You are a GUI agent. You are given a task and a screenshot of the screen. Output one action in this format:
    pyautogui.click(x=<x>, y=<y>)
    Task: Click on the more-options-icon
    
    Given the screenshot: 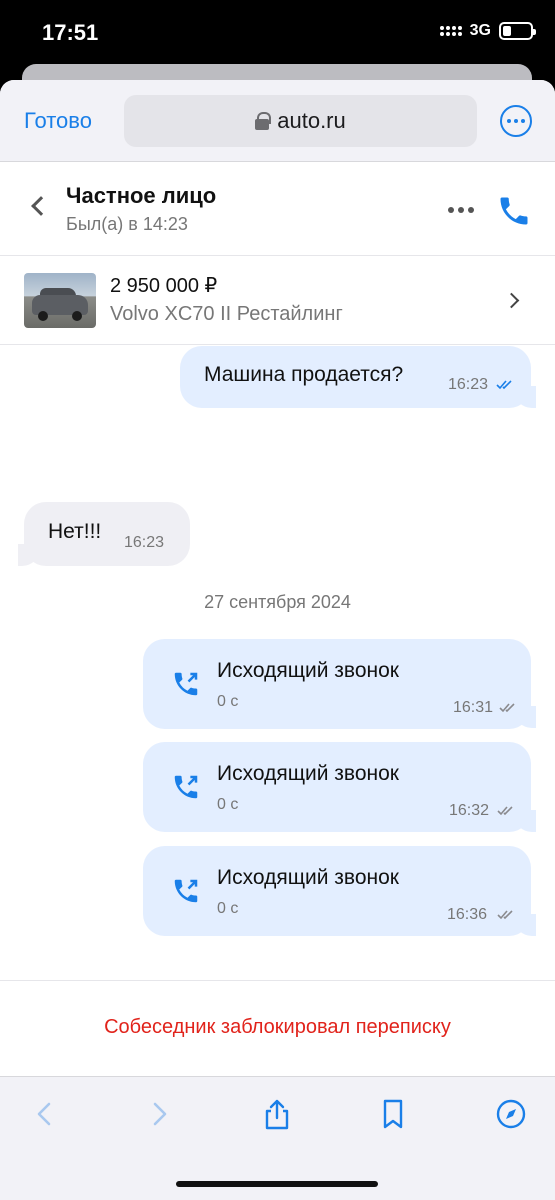 What is the action you would take?
    pyautogui.click(x=516, y=121)
    